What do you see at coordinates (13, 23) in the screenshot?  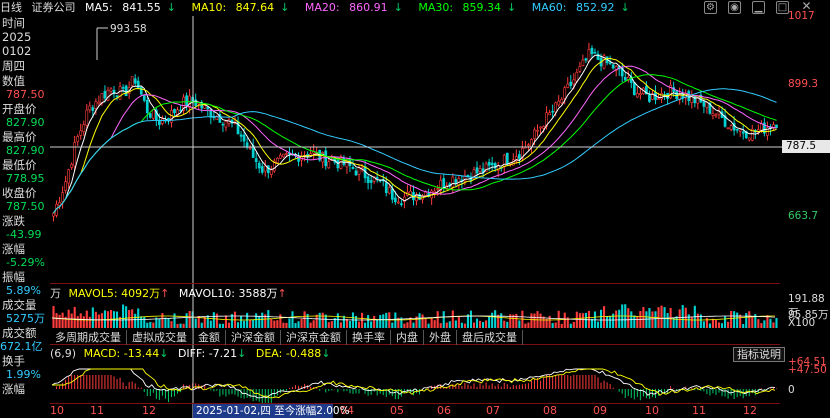 I see `time-label: 时间` at bounding box center [13, 23].